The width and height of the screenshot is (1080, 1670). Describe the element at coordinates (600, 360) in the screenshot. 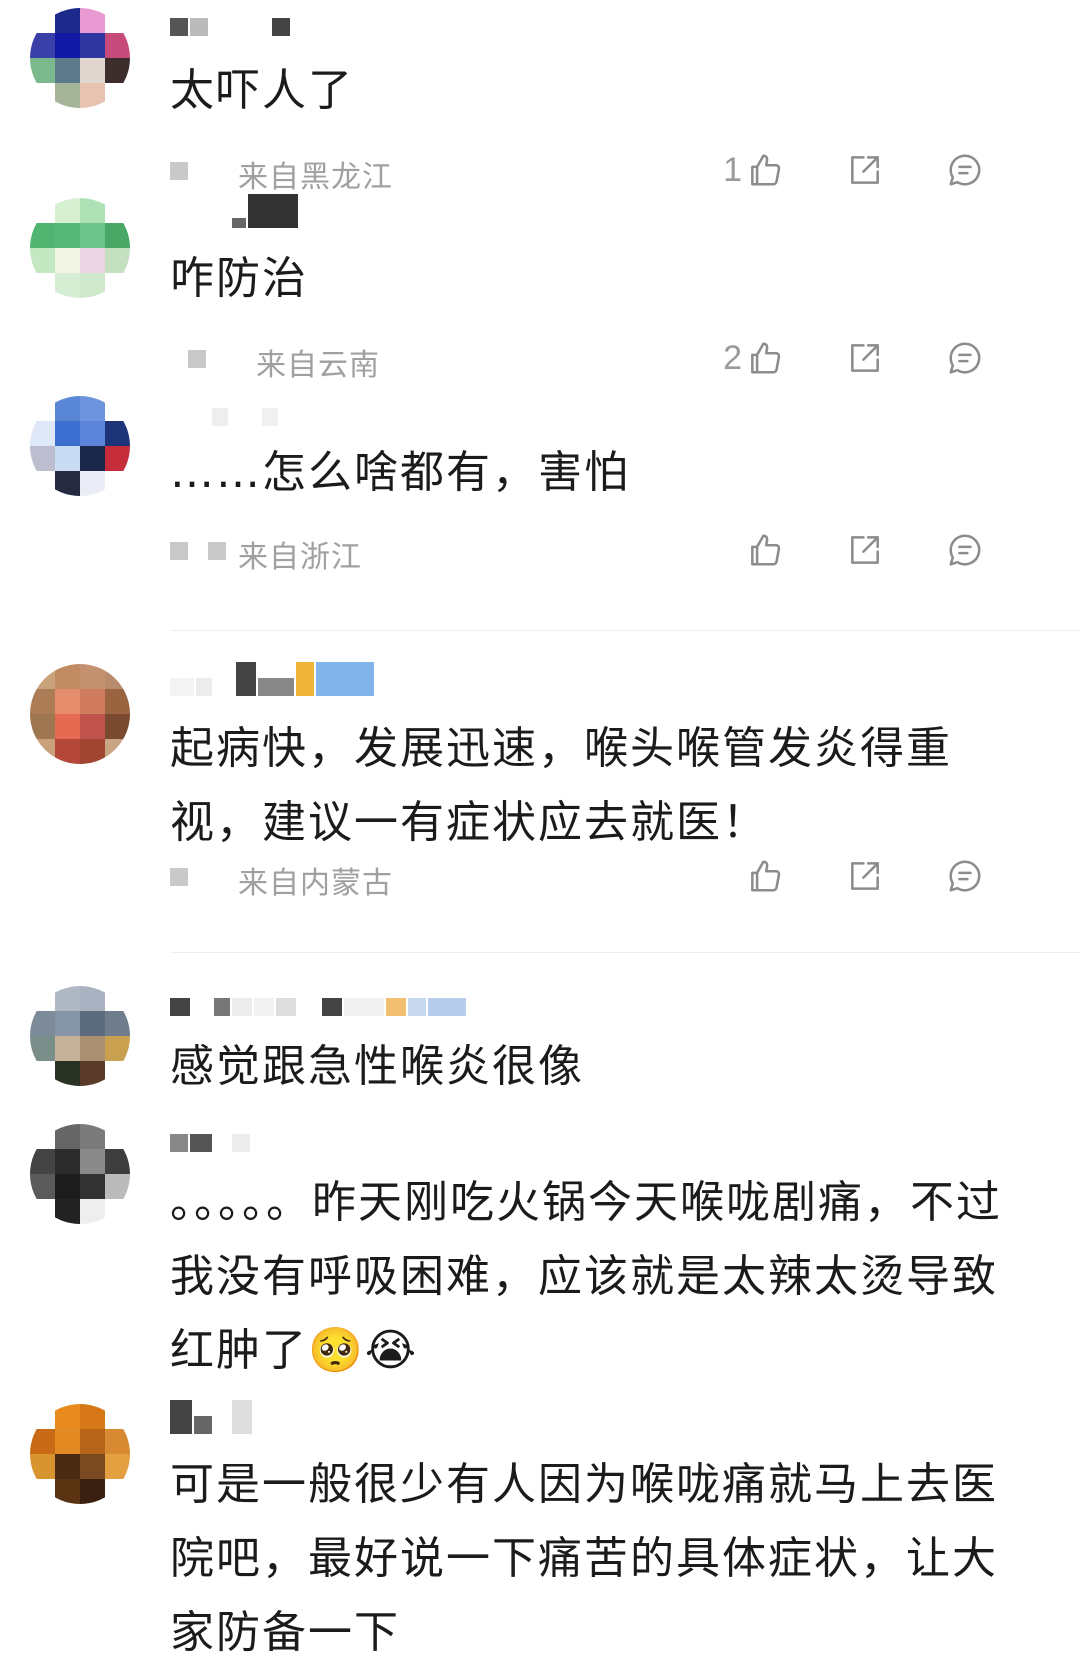

I see `comment-meta: 来自云南 2` at that location.